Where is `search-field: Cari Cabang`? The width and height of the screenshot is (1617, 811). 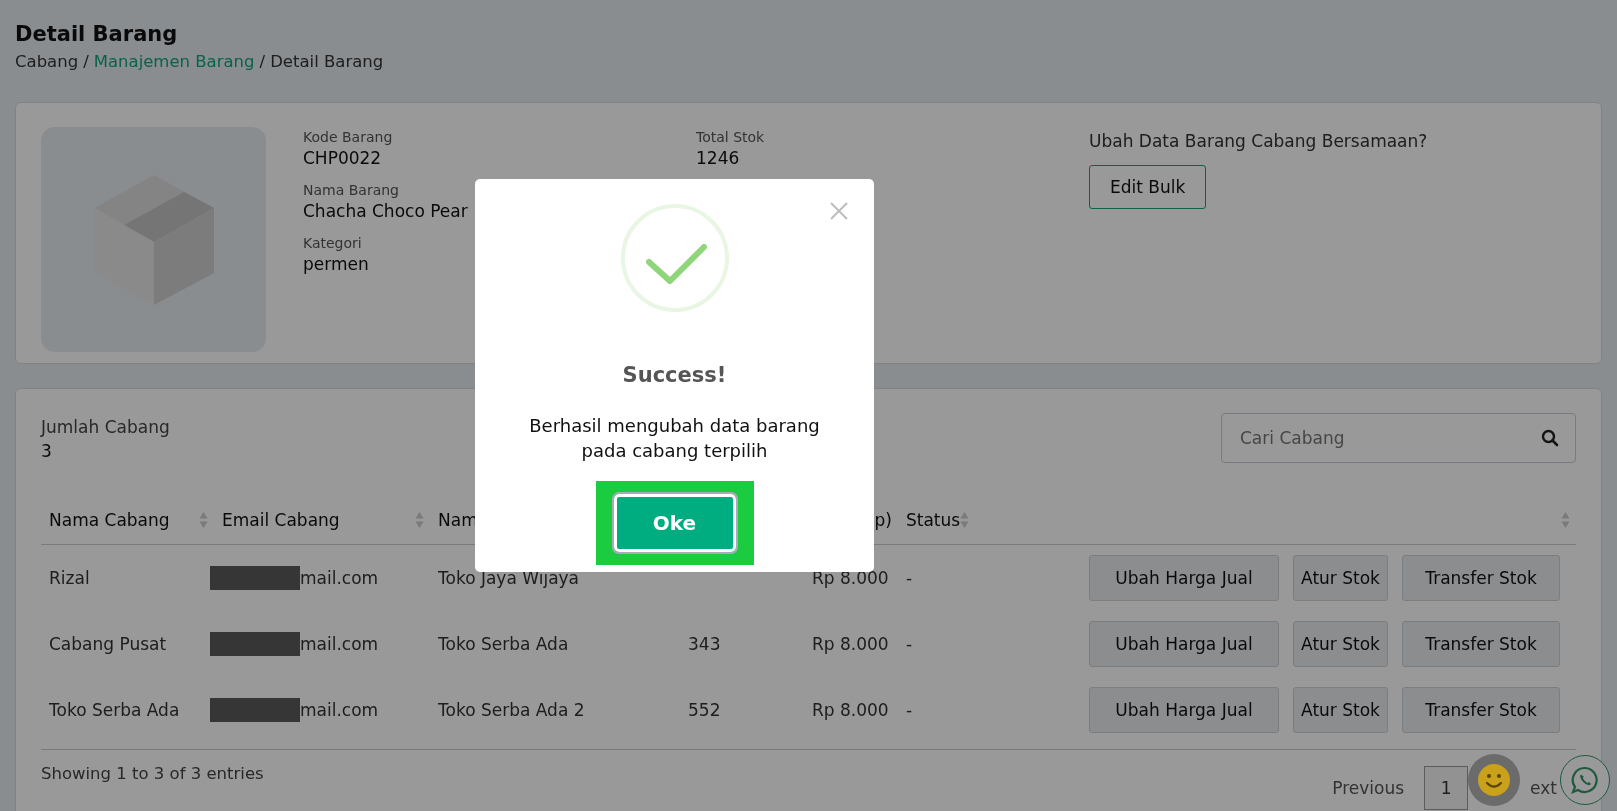 search-field: Cari Cabang is located at coordinates (1398, 438).